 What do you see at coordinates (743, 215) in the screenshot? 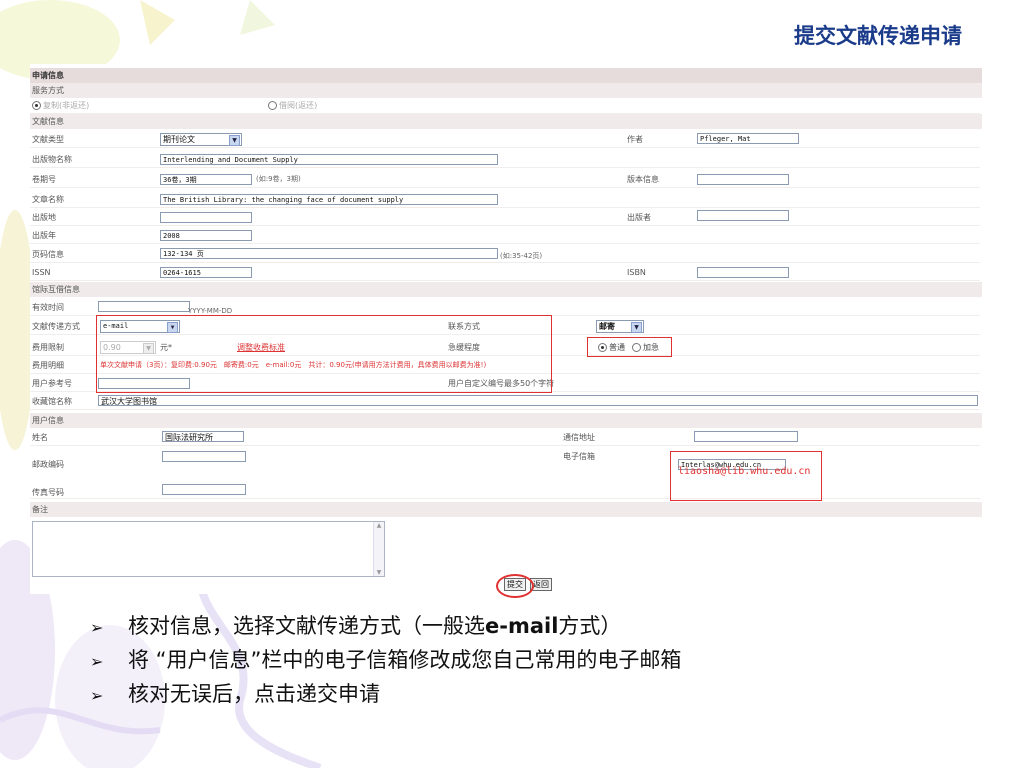
I see `publisher-input` at bounding box center [743, 215].